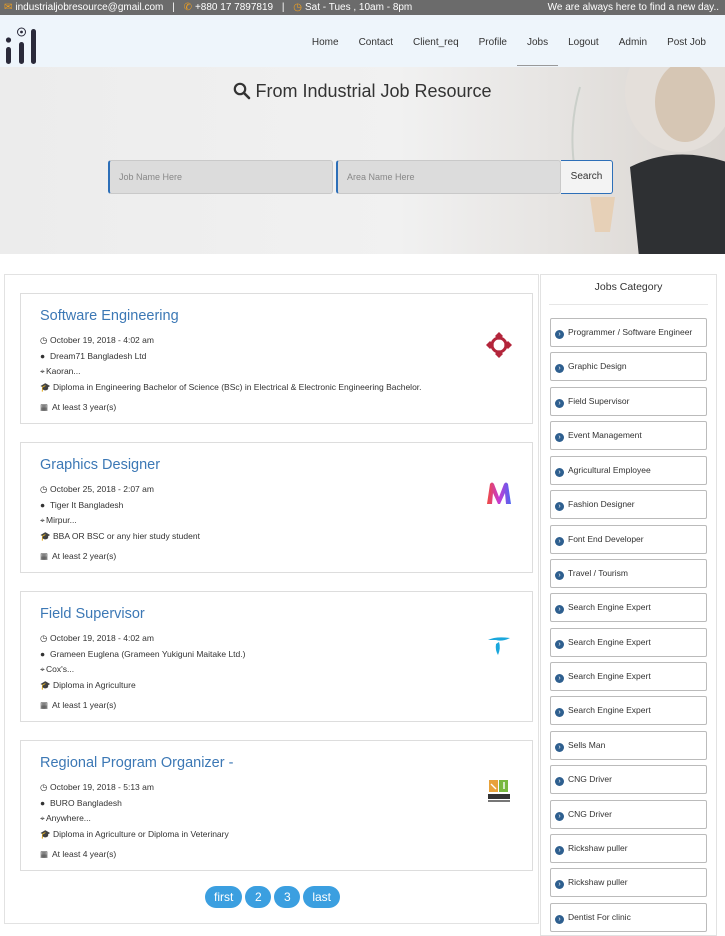 This screenshot has height=936, width=725. Describe the element at coordinates (499, 643) in the screenshot. I see `grameen-logo-icon` at that location.